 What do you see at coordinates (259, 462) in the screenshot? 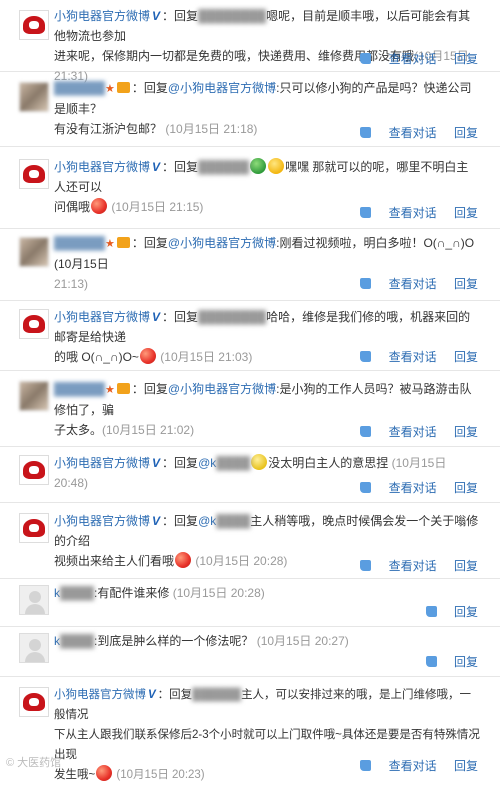
I see `dizzy-emoji-icon` at bounding box center [259, 462].